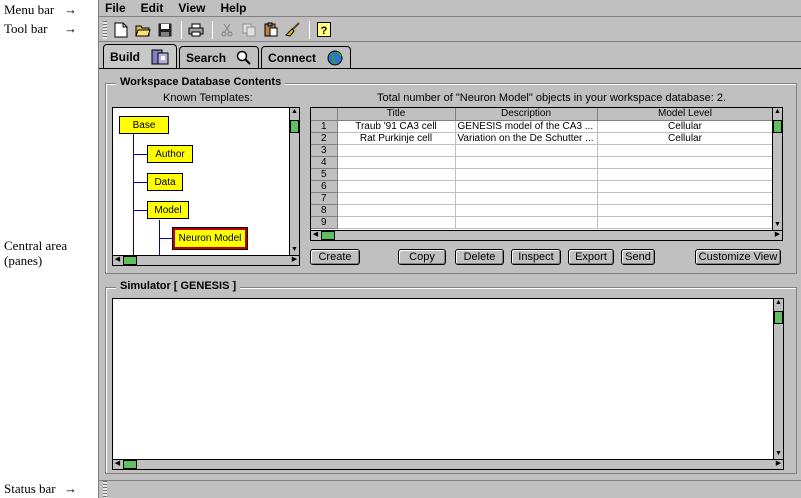 The width and height of the screenshot is (801, 498). I want to click on simulator-horizontal-scrollbar: ◀ ▶, so click(448, 464).